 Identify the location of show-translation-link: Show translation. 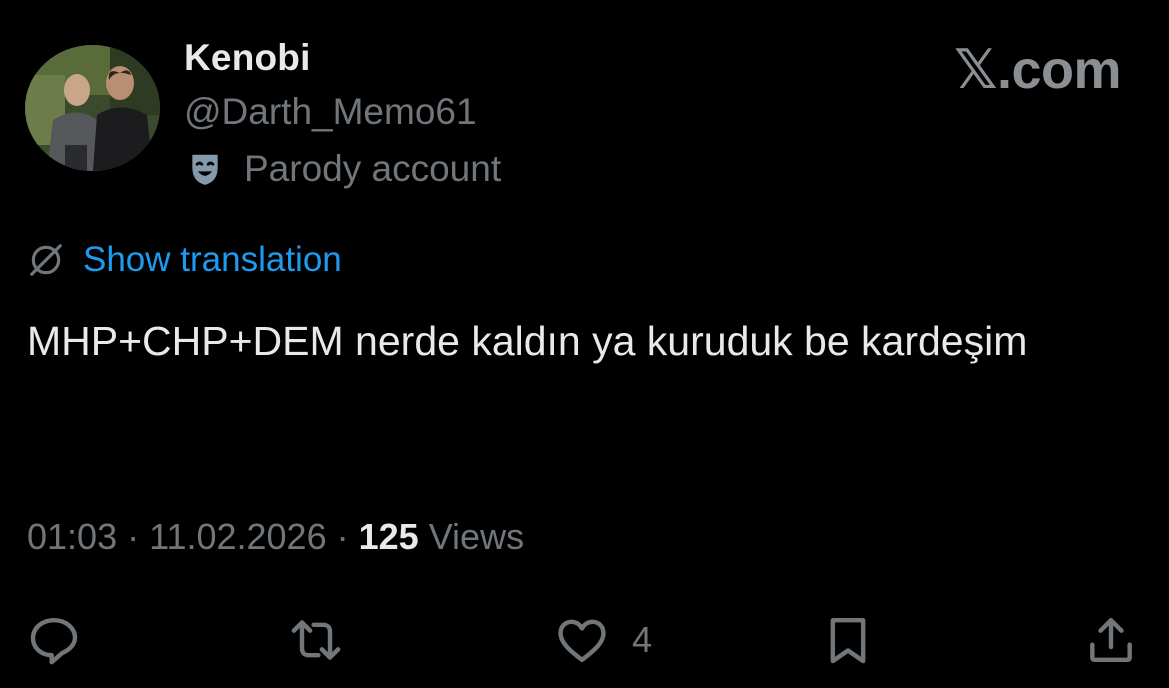
(212, 260).